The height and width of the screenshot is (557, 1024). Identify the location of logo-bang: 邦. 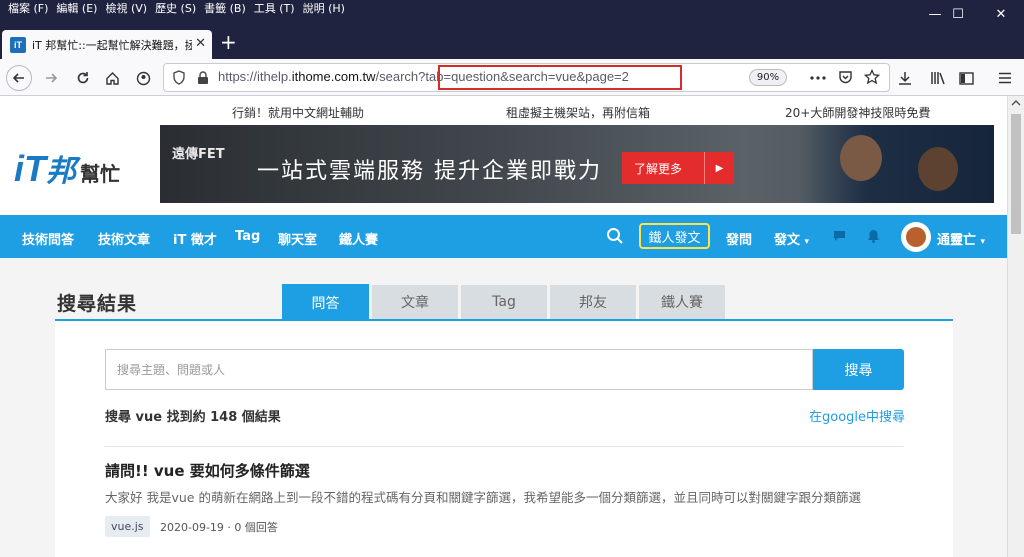
(61, 171).